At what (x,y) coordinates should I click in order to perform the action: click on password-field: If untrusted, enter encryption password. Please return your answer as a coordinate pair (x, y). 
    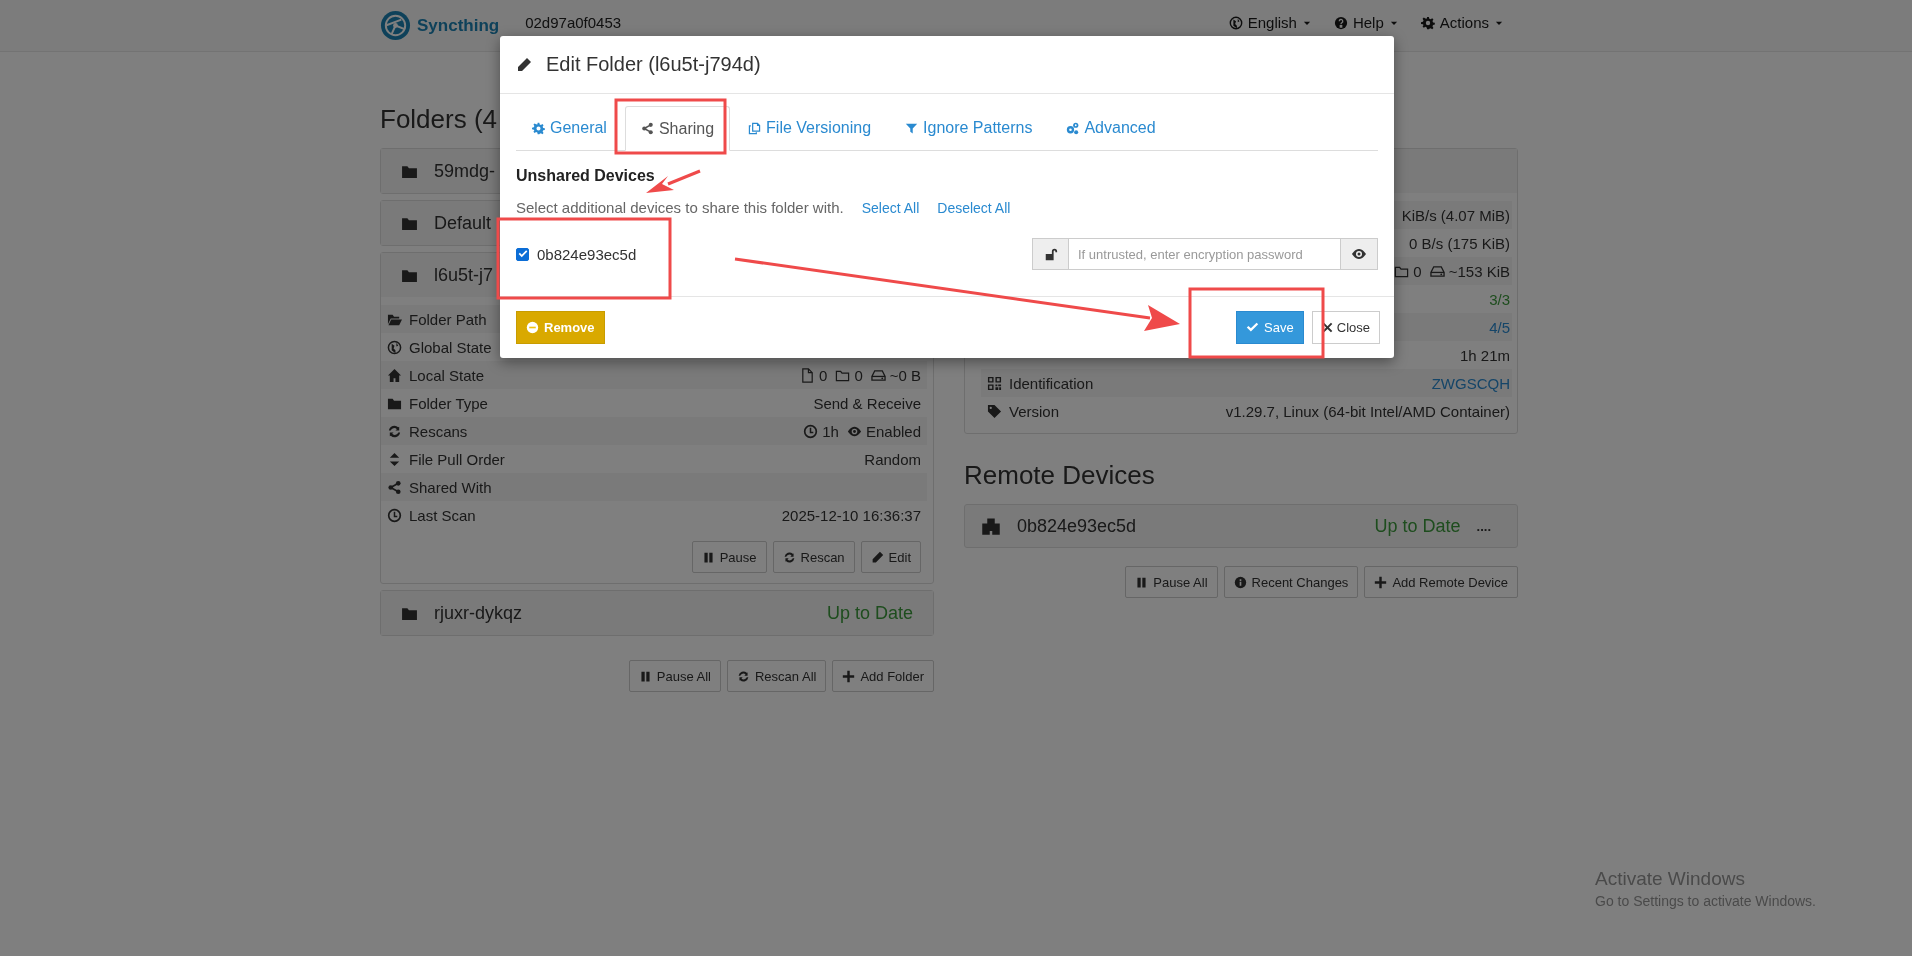
    Looking at the image, I should click on (1204, 254).